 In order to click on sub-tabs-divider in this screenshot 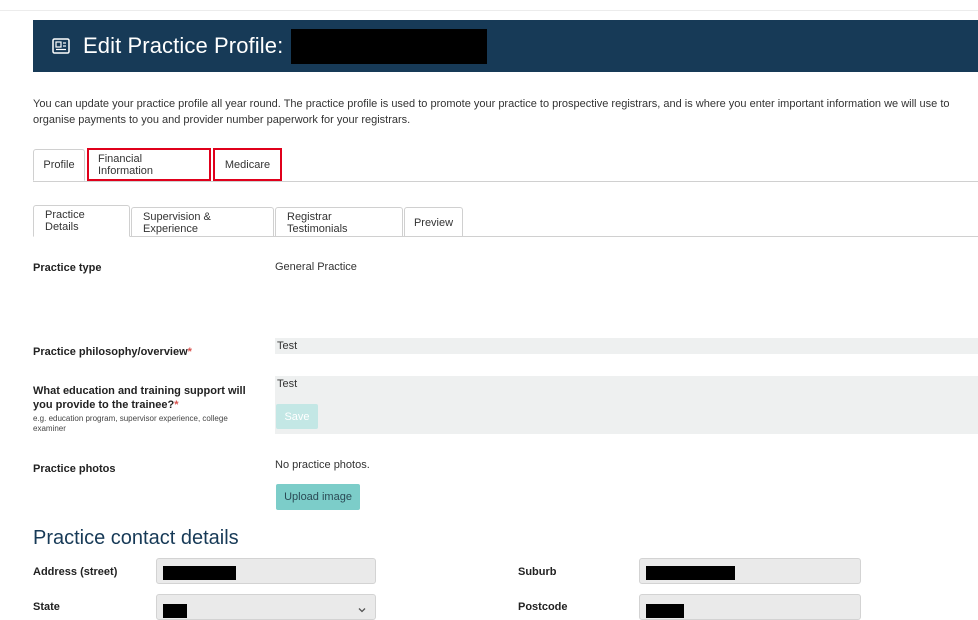, I will do `click(505, 236)`.